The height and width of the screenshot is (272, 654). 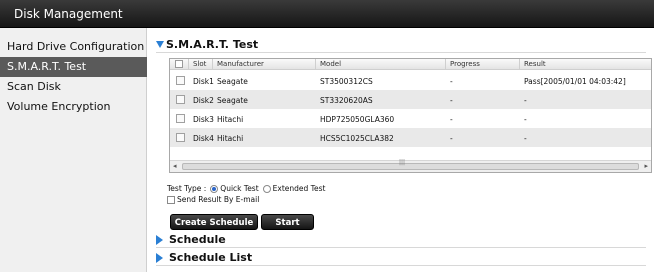 What do you see at coordinates (187, 188) in the screenshot?
I see `test-type-label: Test Type :` at bounding box center [187, 188].